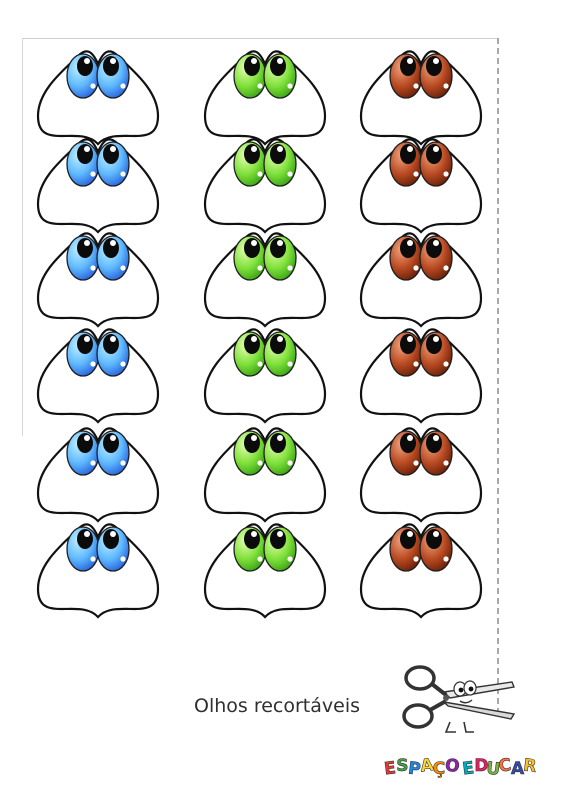 The height and width of the screenshot is (797, 564). What do you see at coordinates (498, 376) in the screenshot?
I see `cut-line-dashed` at bounding box center [498, 376].